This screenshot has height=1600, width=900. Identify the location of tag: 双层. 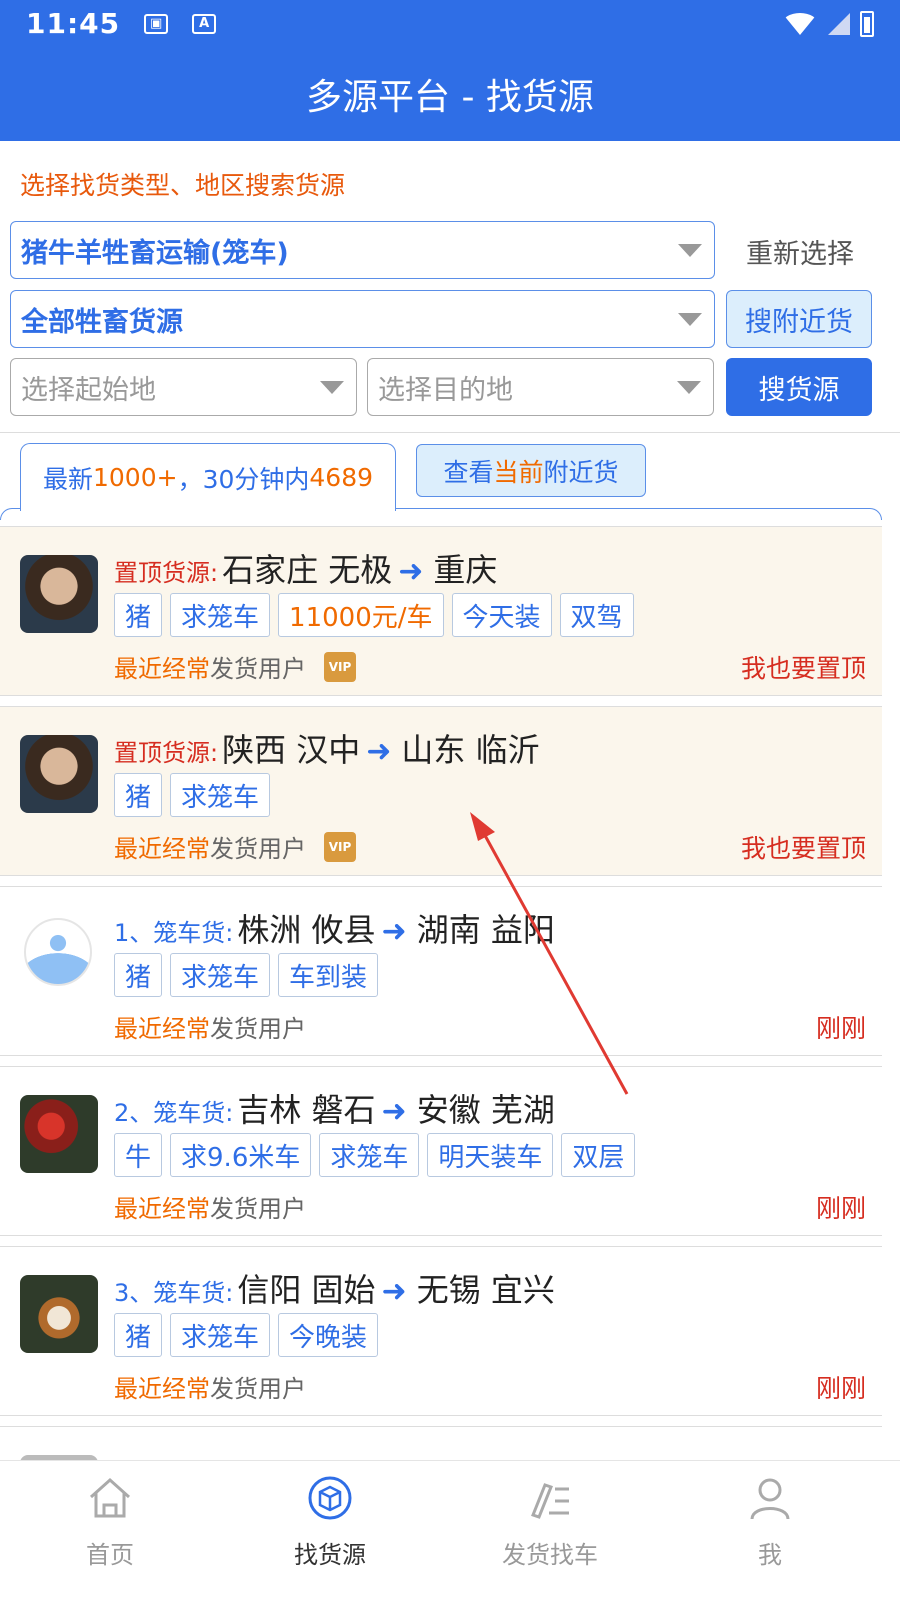
(598, 1155).